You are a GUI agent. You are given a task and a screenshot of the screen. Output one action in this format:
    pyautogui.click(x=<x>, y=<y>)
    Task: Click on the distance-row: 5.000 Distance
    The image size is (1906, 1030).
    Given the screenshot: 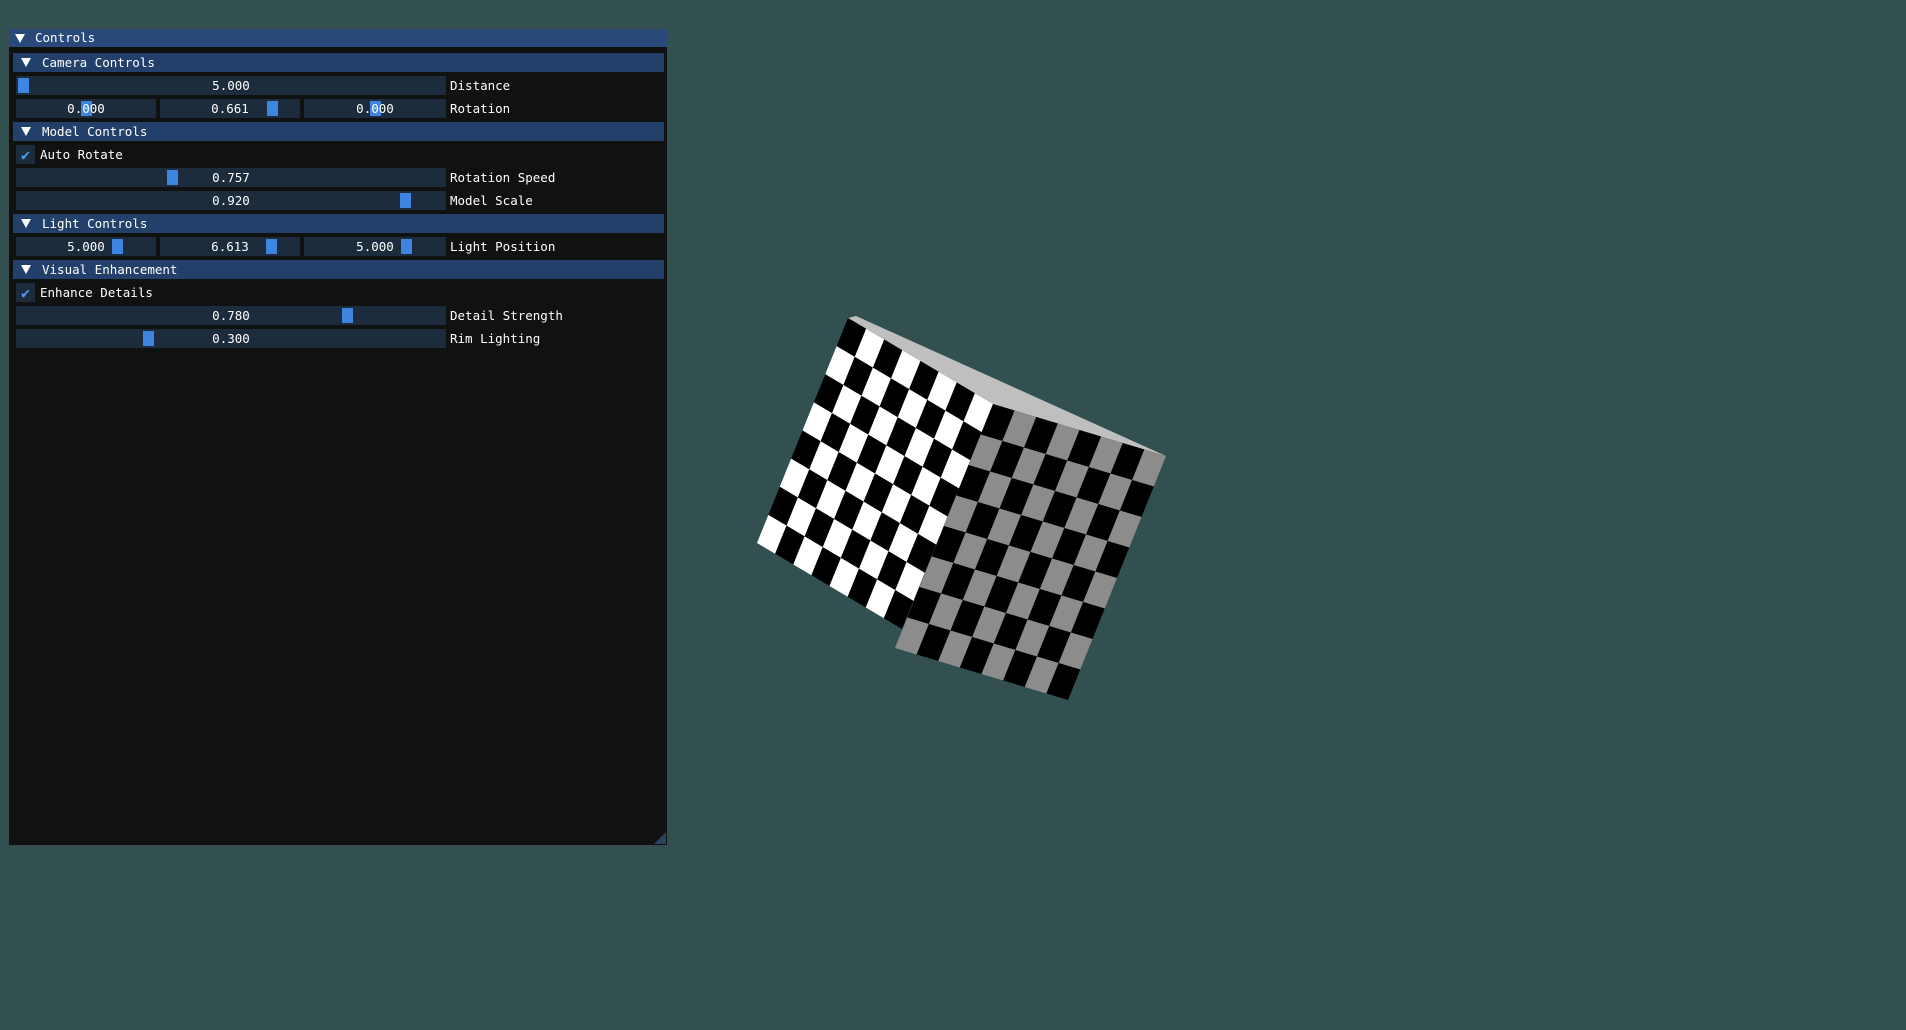 What is the action you would take?
    pyautogui.click(x=338, y=85)
    